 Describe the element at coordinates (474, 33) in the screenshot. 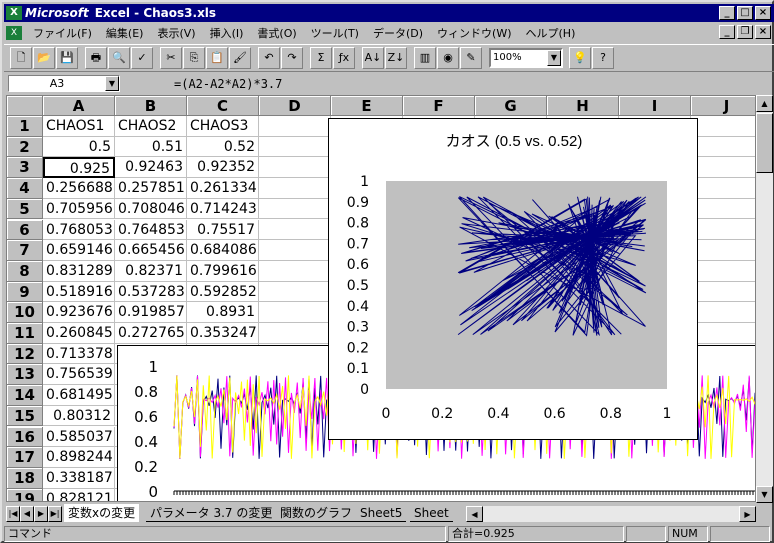

I see `menu-window: ウィンドウ(W)` at that location.